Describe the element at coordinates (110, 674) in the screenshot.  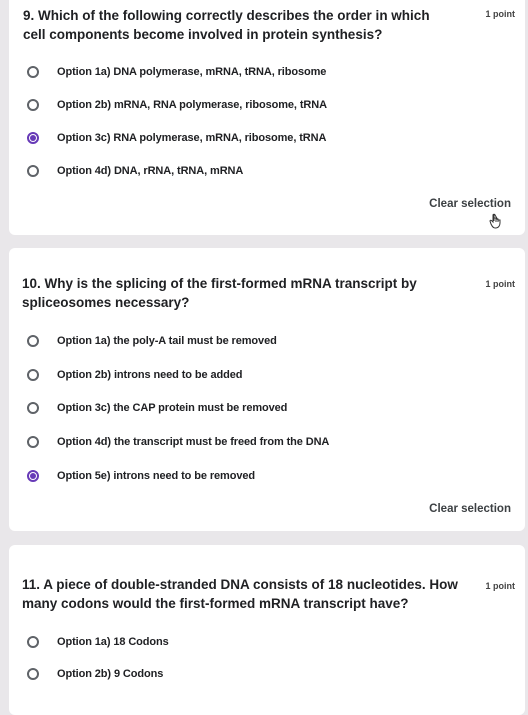
I see `option-label: Option 2b) 9 Codons` at that location.